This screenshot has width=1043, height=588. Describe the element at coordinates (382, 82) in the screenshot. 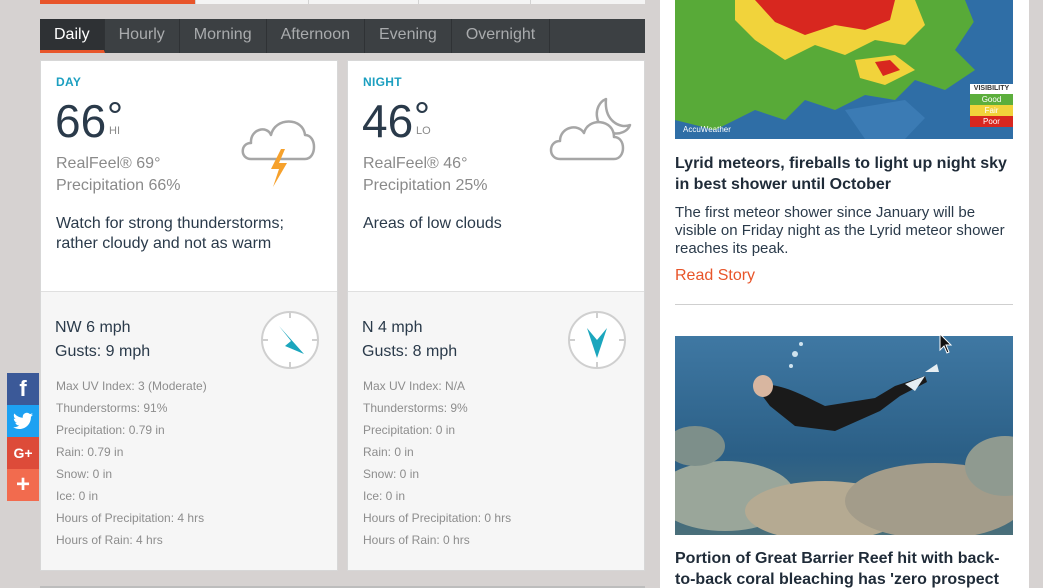

I see `night-label: NIGHT` at that location.